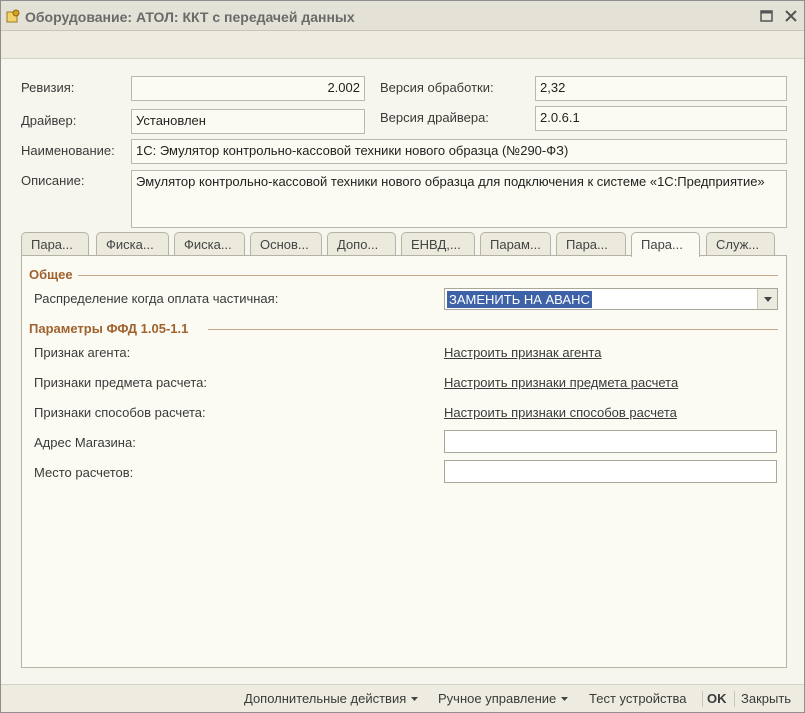 Image resolution: width=805 pixels, height=713 pixels. Describe the element at coordinates (434, 117) in the screenshot. I see `driver-version-label: Версия драйвера:` at that location.